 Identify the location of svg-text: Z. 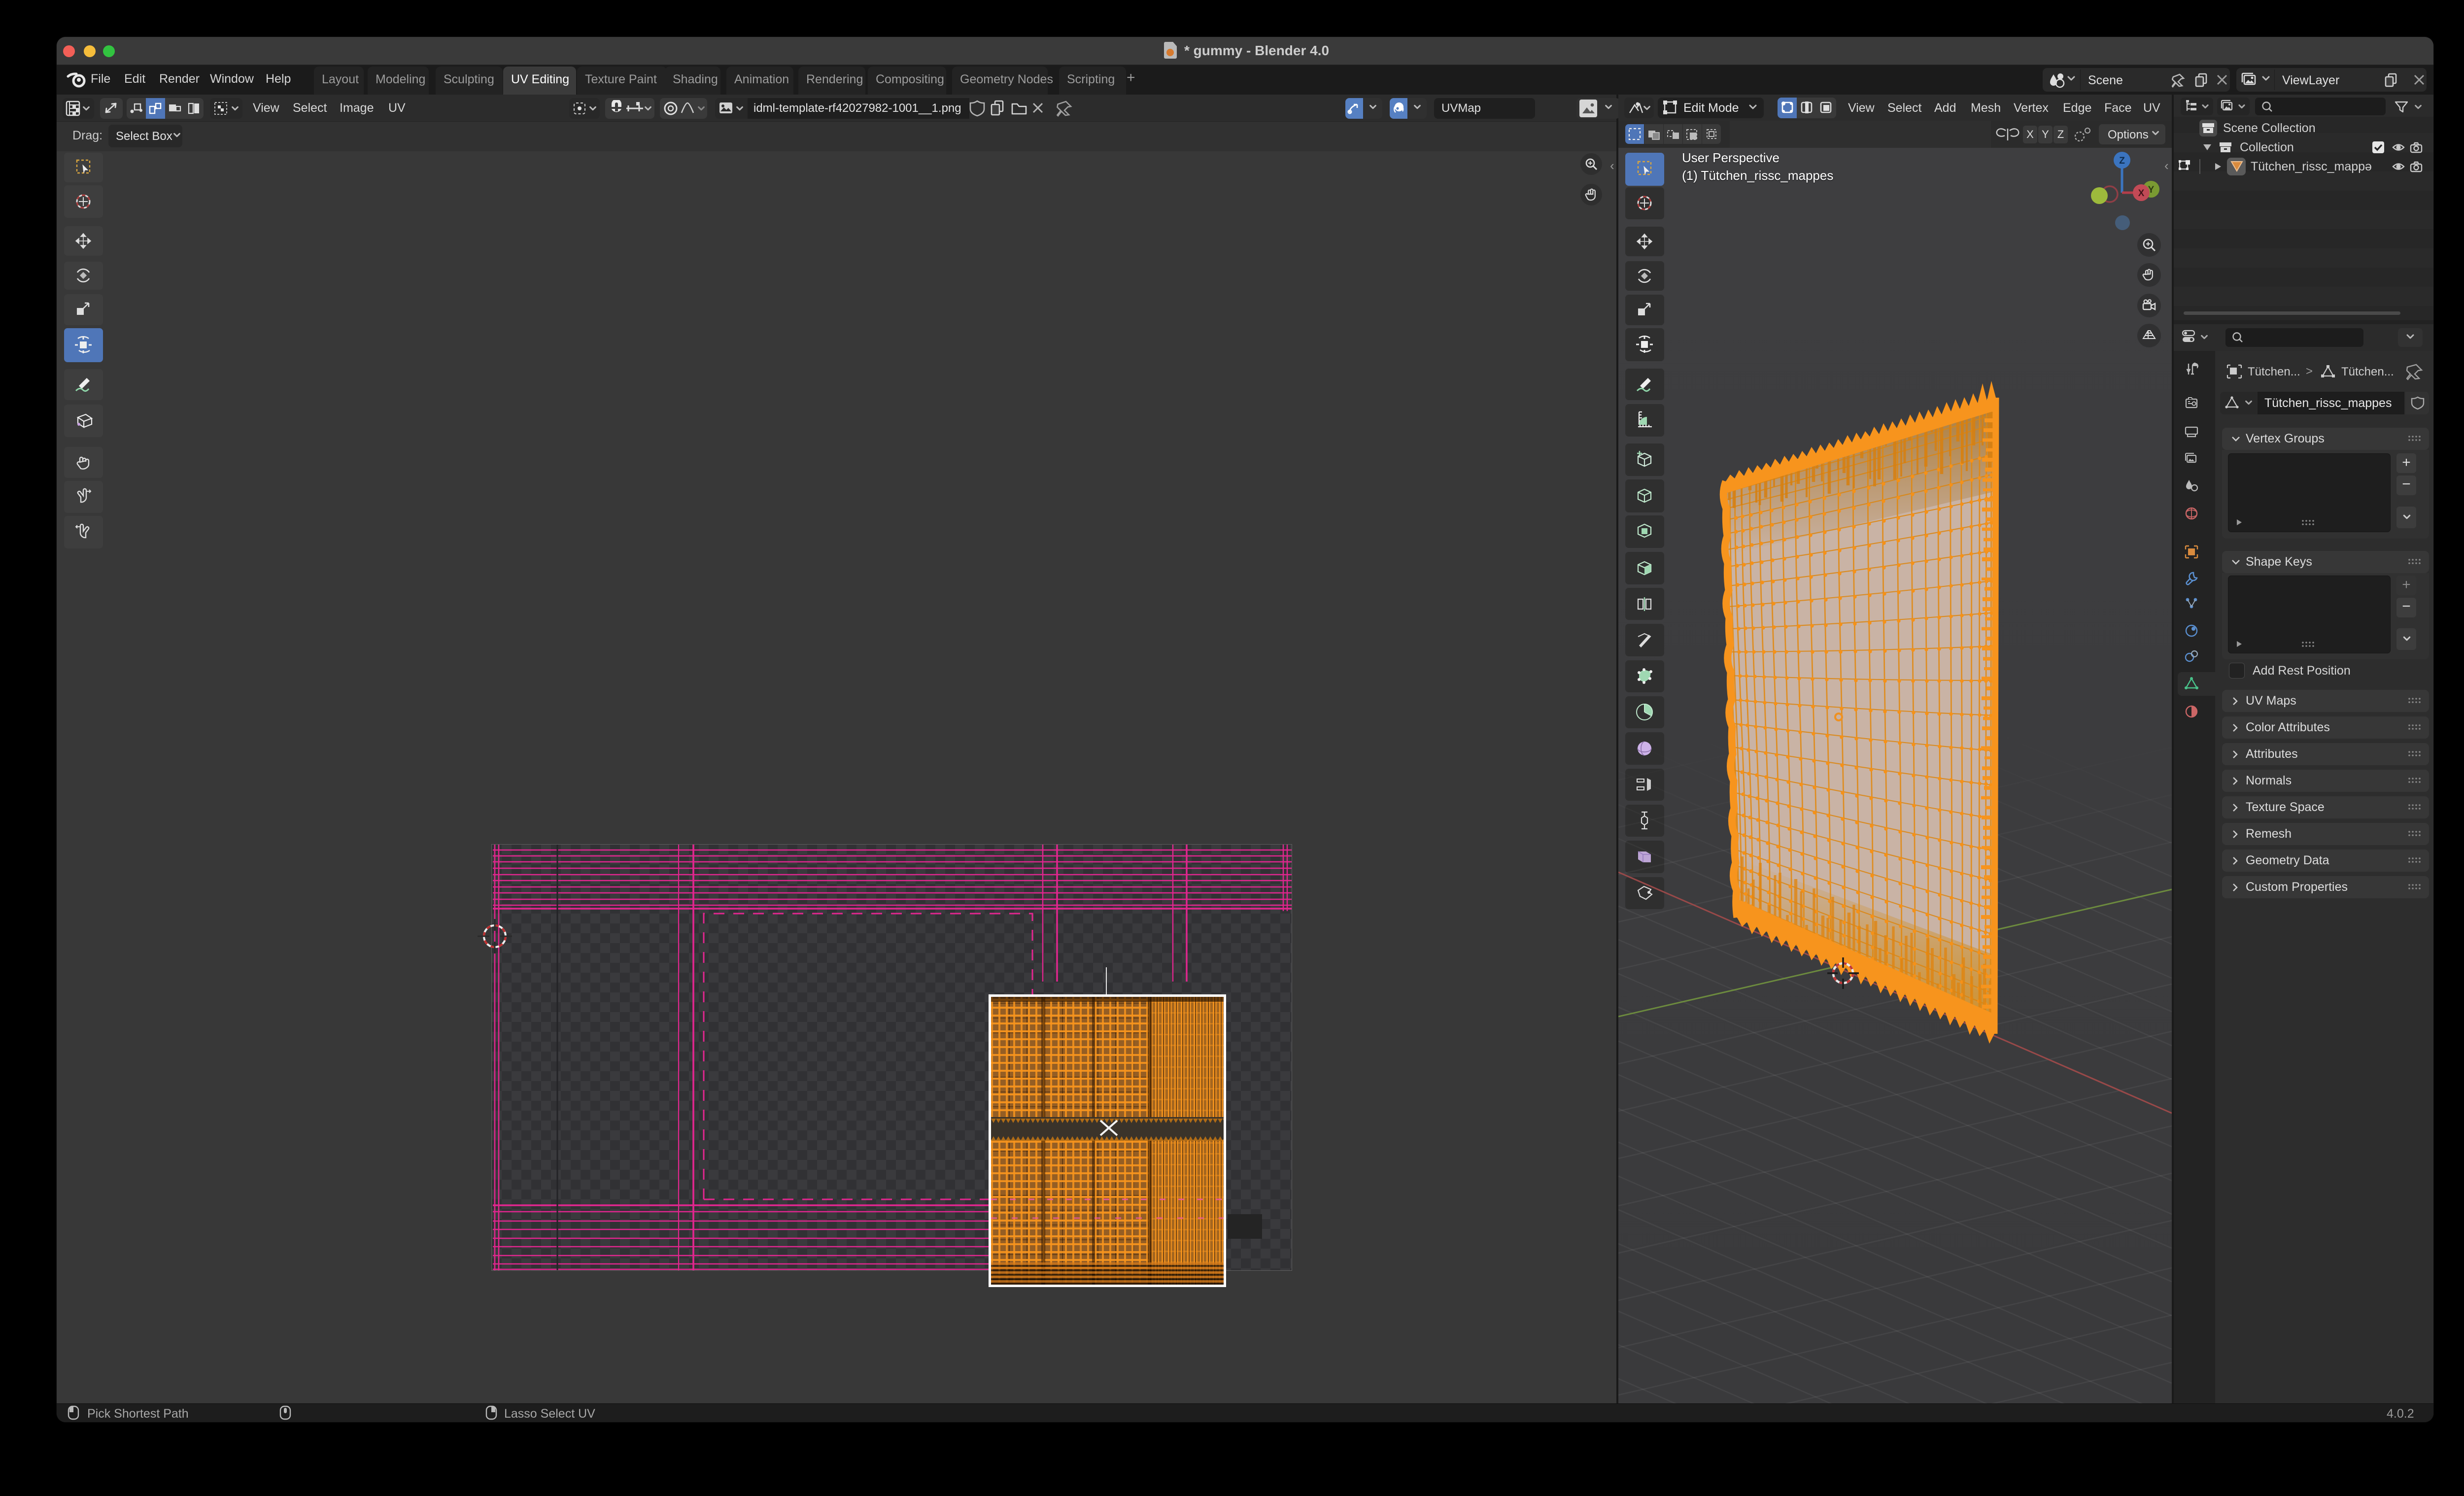
(2122, 161).